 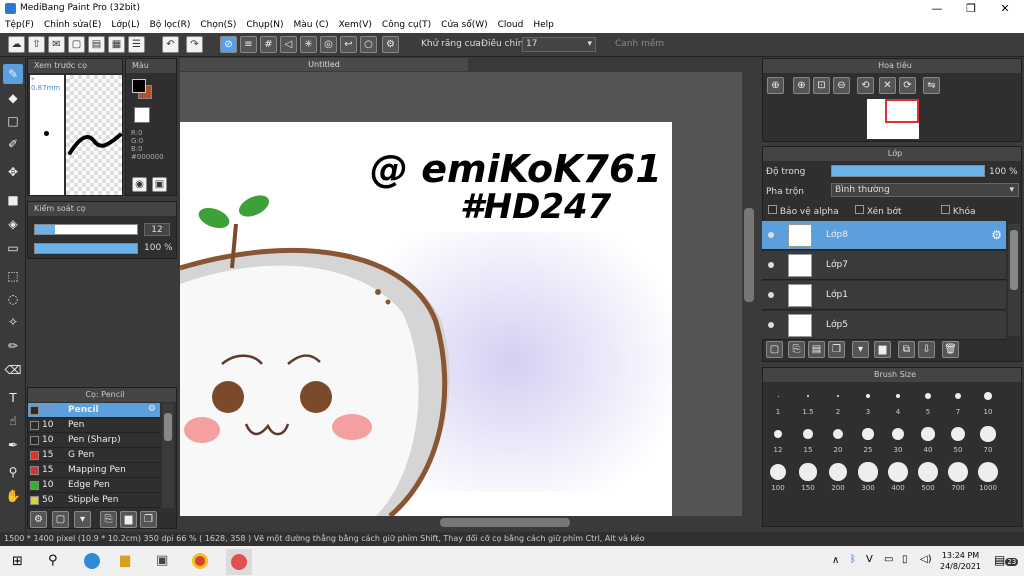 I want to click on list-icon: ☰, so click(x=136, y=44).